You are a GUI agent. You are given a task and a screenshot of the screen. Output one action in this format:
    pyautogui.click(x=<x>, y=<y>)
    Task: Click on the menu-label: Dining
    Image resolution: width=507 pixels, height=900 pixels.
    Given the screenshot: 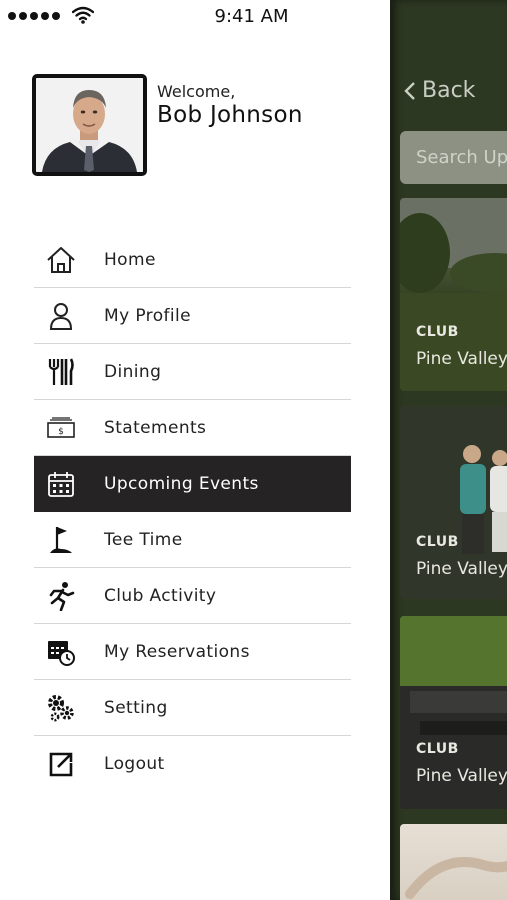 What is the action you would take?
    pyautogui.click(x=133, y=371)
    